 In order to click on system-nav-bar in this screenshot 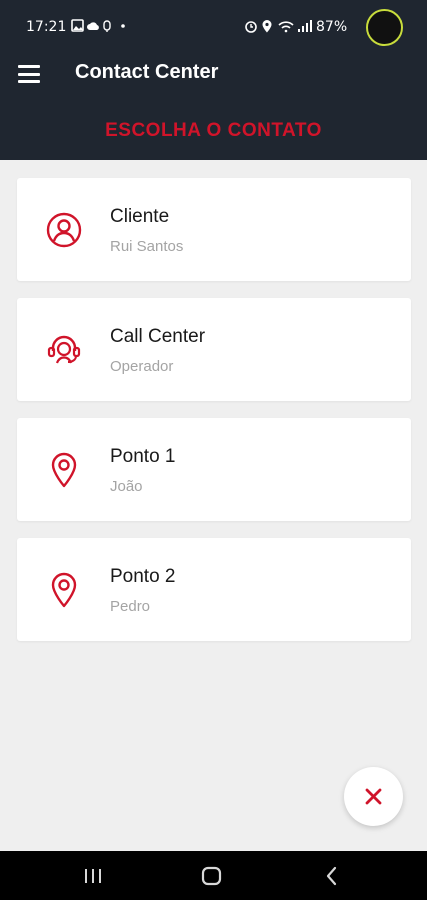, I will do `click(213, 875)`.